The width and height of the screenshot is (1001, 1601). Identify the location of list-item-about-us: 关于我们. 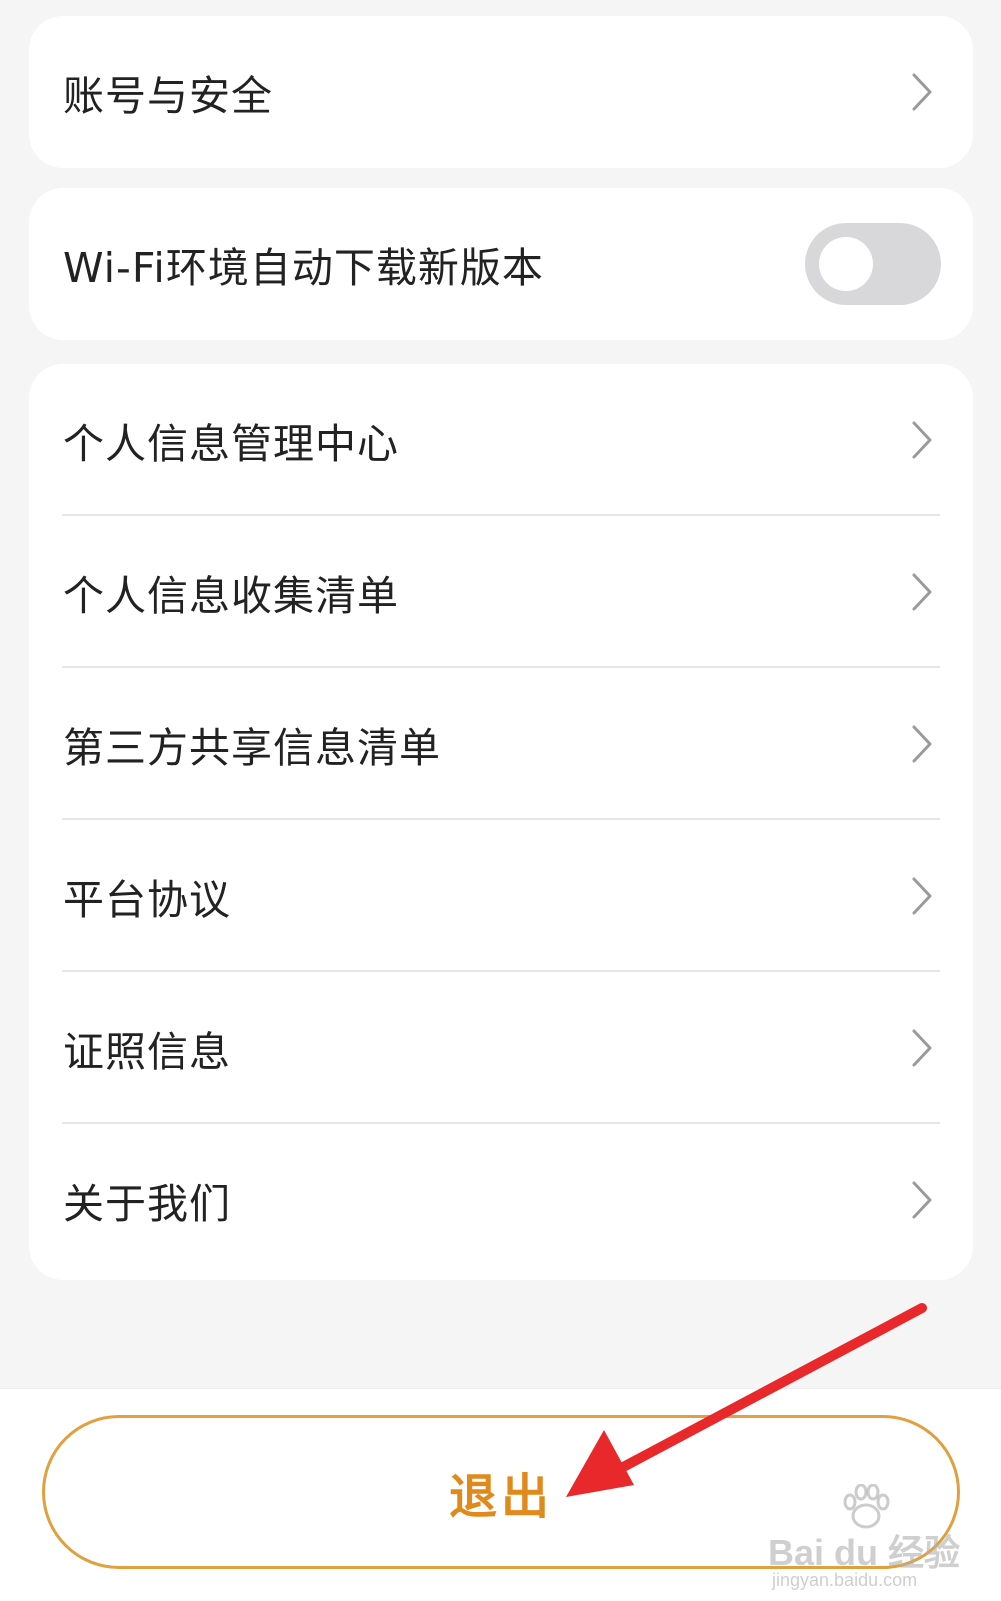
(501, 1200).